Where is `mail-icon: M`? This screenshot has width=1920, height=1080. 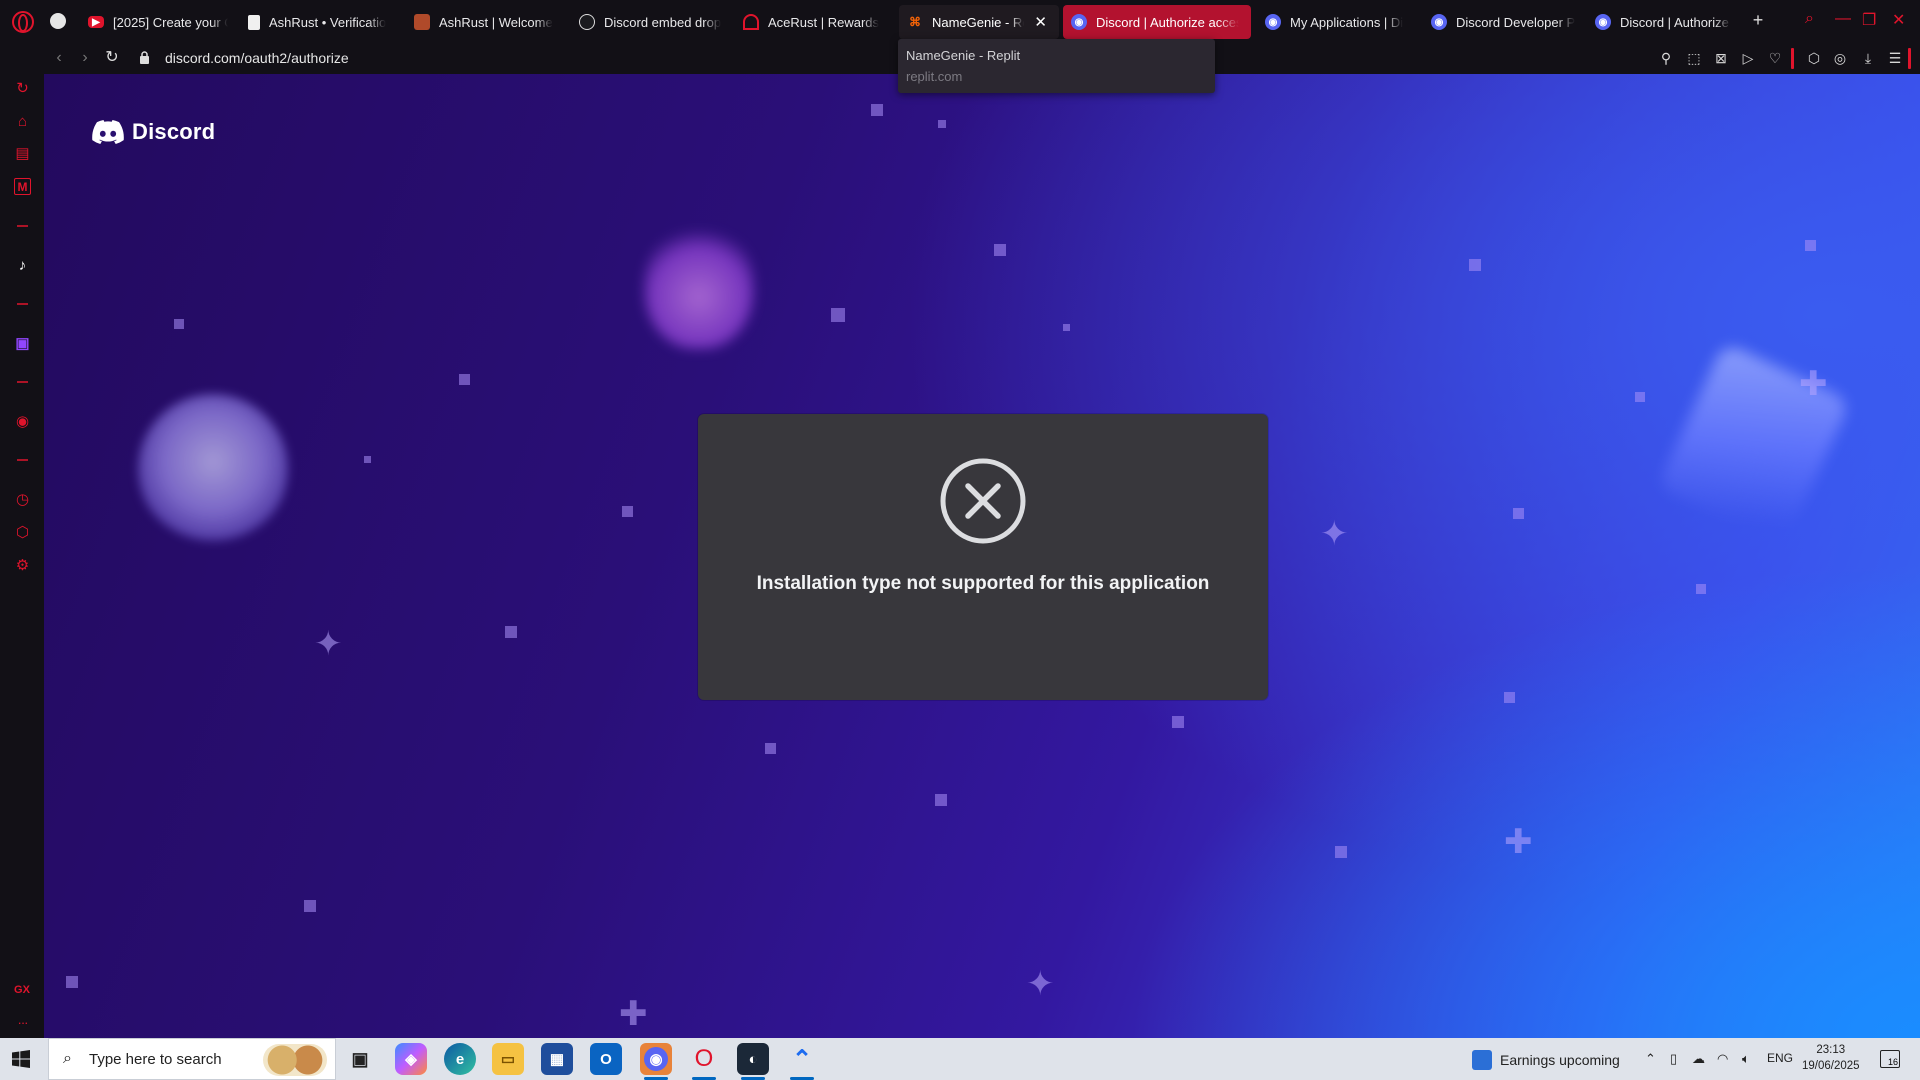
mail-icon: M is located at coordinates (22, 186).